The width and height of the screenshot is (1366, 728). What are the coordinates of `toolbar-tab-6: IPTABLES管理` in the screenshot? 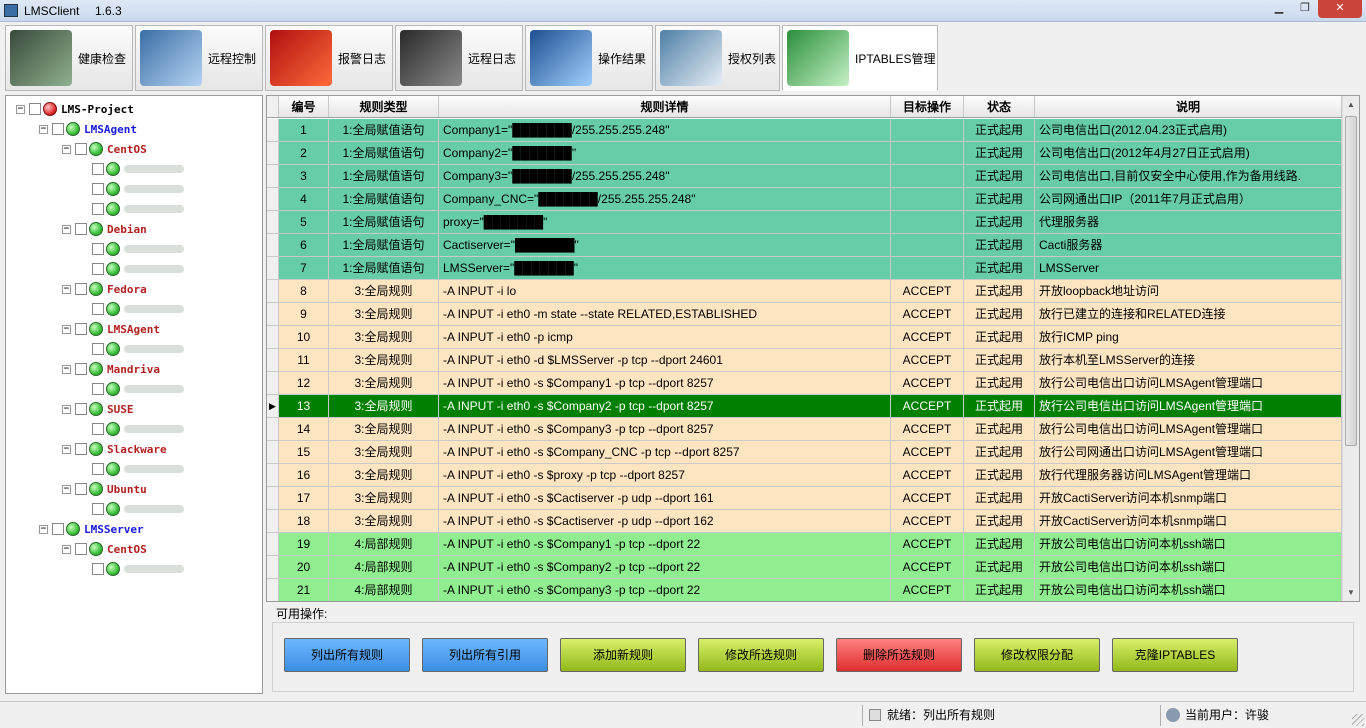 It's located at (860, 58).